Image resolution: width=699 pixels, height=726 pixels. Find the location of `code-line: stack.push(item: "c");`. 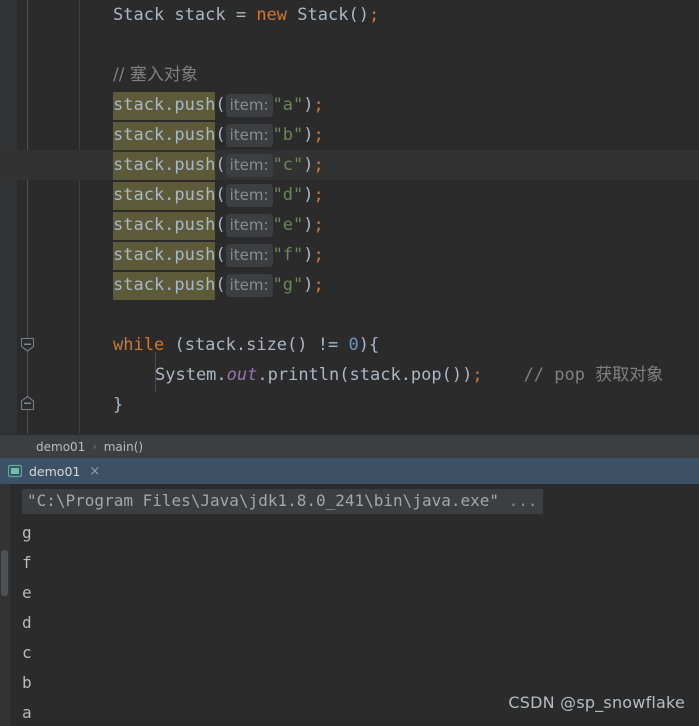

code-line: stack.push(item: "c"); is located at coordinates (218, 165).